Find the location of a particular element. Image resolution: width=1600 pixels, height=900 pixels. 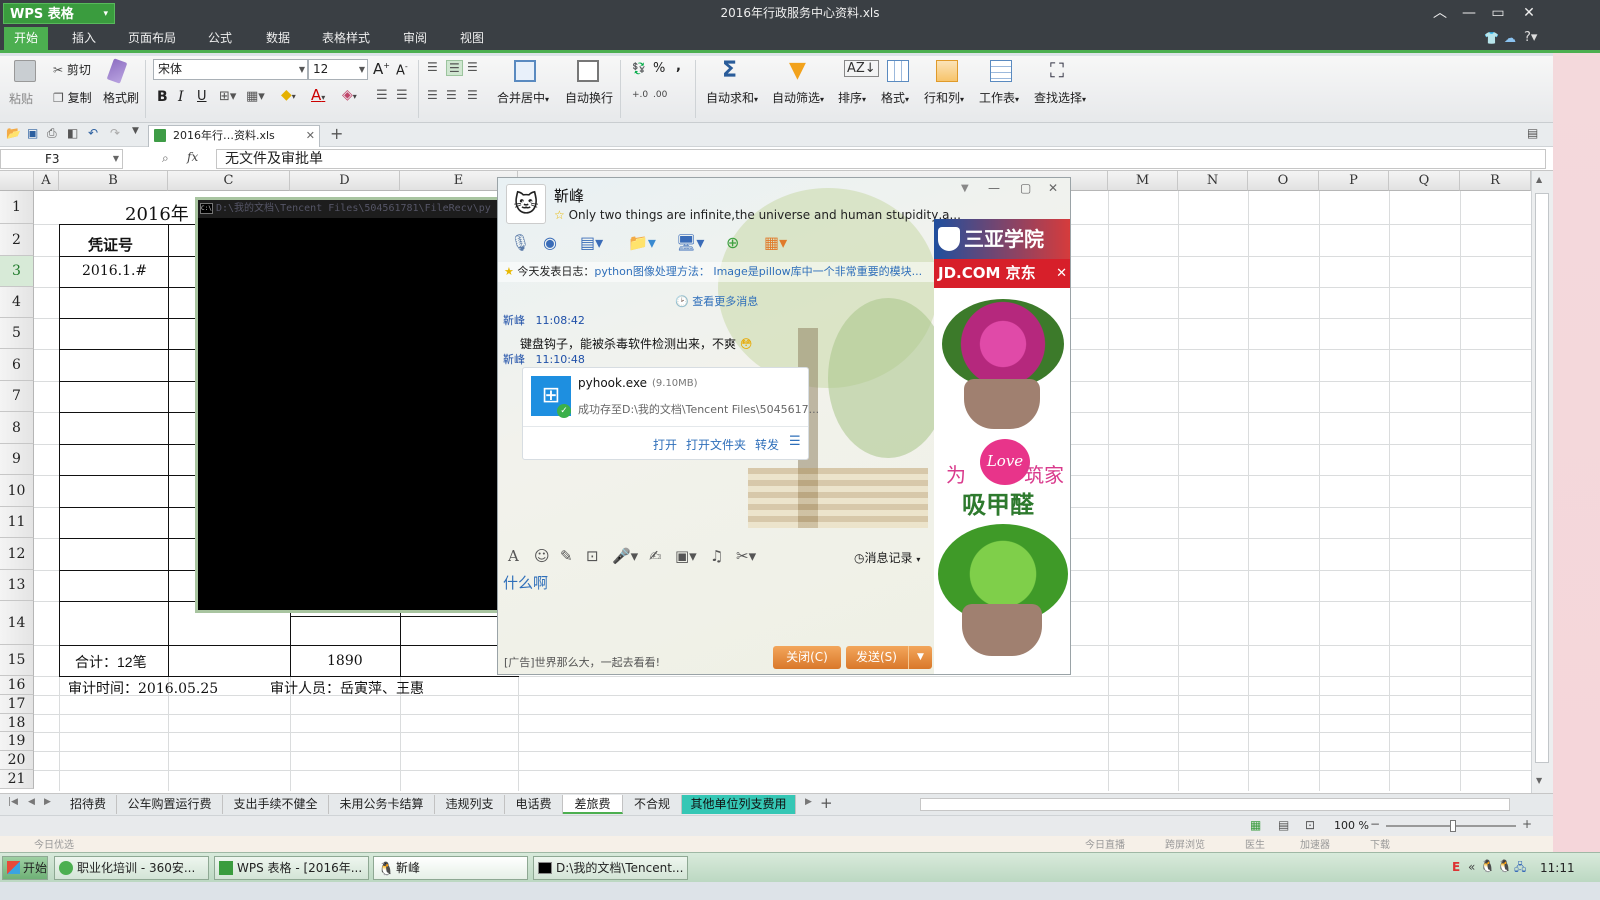

sheet-tab: 支出手续不健全 is located at coordinates (276, 804).